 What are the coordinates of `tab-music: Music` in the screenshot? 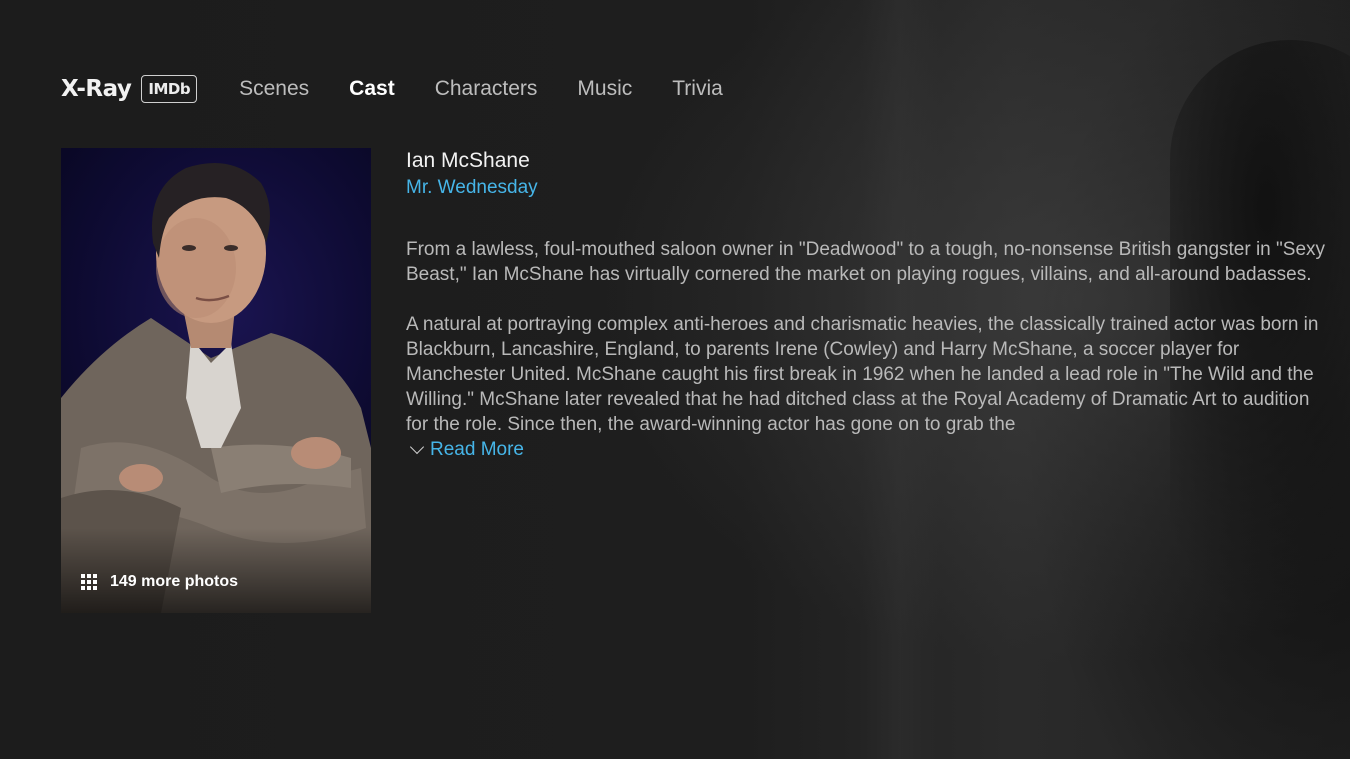 It's located at (604, 89).